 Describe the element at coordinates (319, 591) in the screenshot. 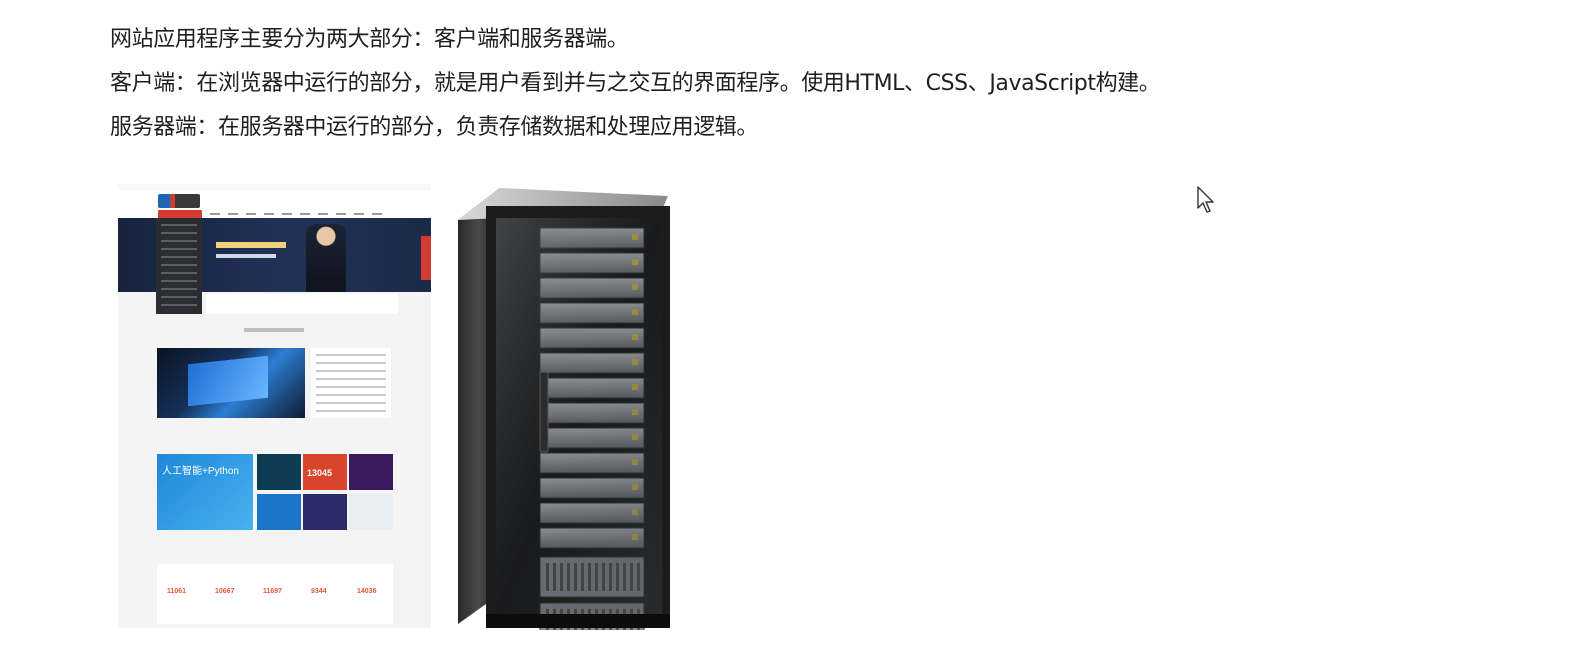

I see `stat-value-4: 9344` at that location.